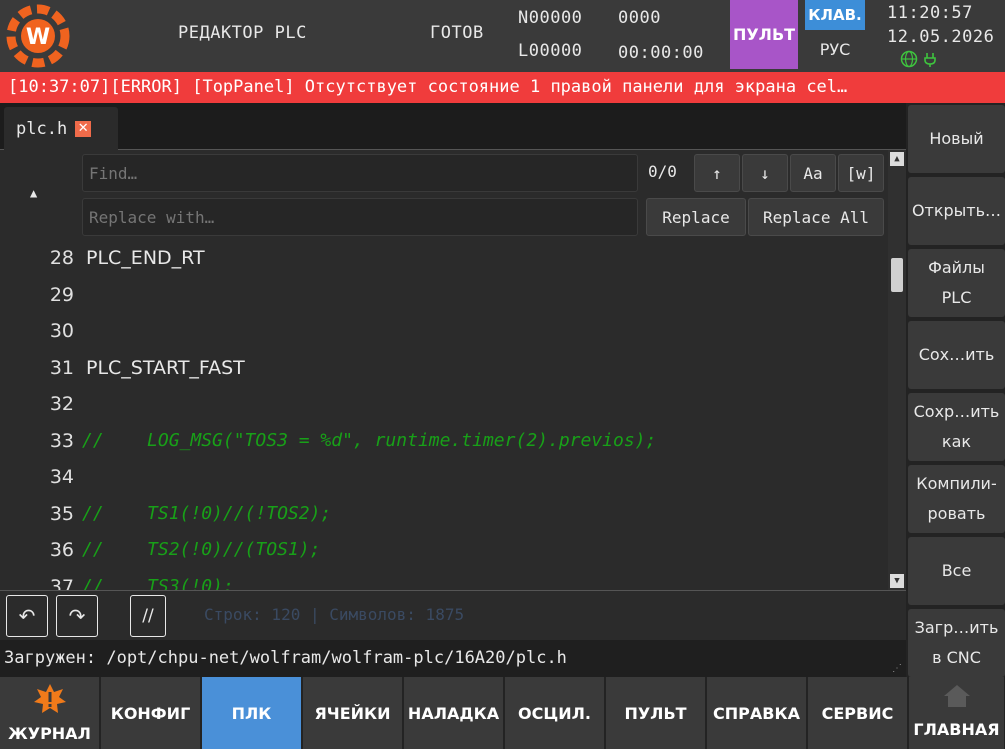 This screenshot has height=749, width=1005. Describe the element at coordinates (765, 173) in the screenshot. I see `find-next-button: ↓` at that location.